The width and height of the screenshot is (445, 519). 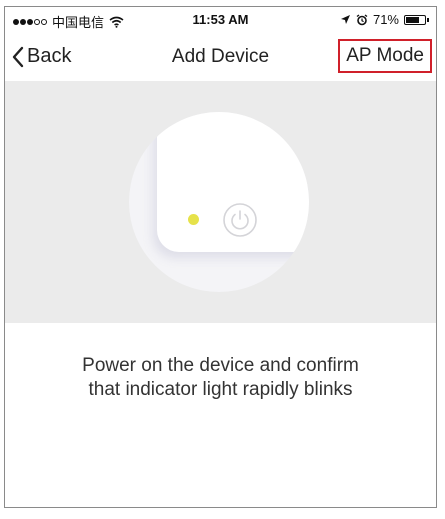 What do you see at coordinates (193, 219) in the screenshot?
I see `indicator-light` at bounding box center [193, 219].